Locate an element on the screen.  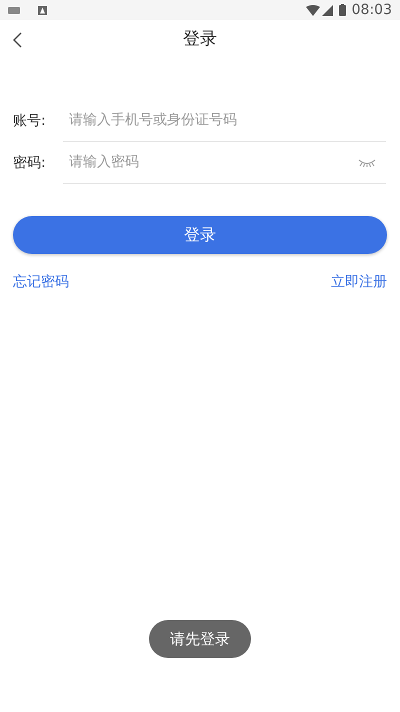
battery-icon is located at coordinates (342, 10).